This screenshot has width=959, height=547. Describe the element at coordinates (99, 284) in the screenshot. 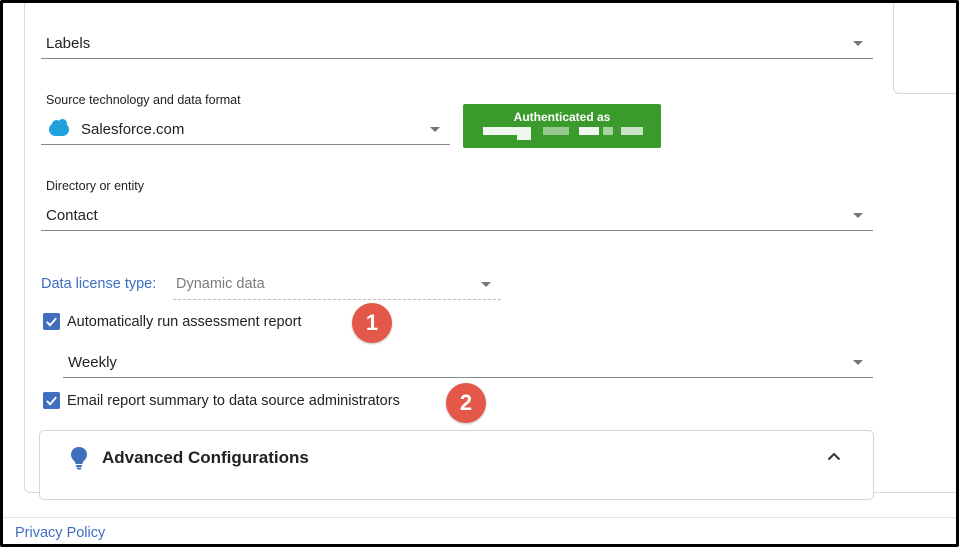

I see `license-label: Data license type:` at that location.